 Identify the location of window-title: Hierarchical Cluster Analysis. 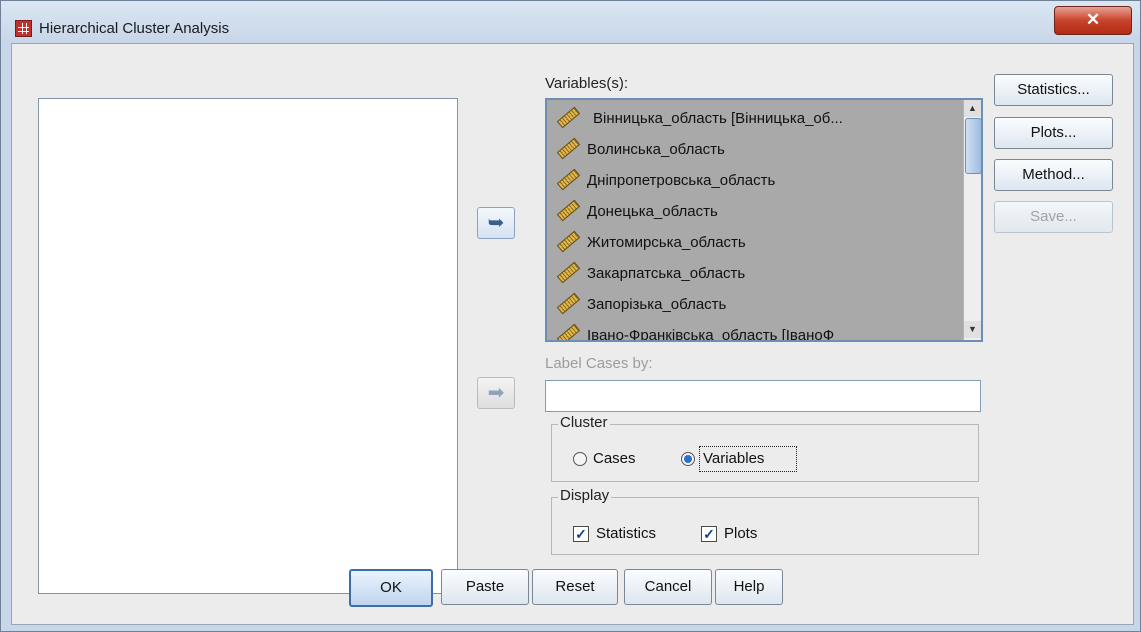
(134, 28).